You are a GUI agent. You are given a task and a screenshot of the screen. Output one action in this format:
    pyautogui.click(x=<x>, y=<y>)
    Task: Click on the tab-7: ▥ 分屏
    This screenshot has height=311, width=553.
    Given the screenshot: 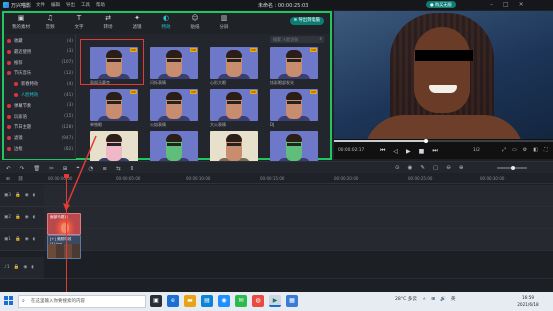 What is the action you would take?
    pyautogui.click(x=224, y=22)
    